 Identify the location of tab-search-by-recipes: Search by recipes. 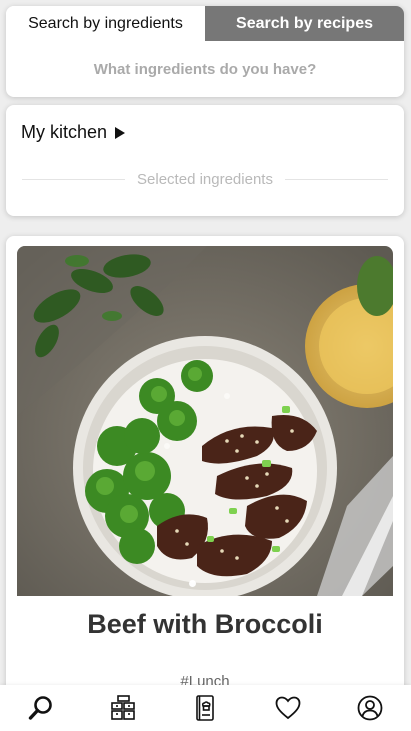
(304, 23).